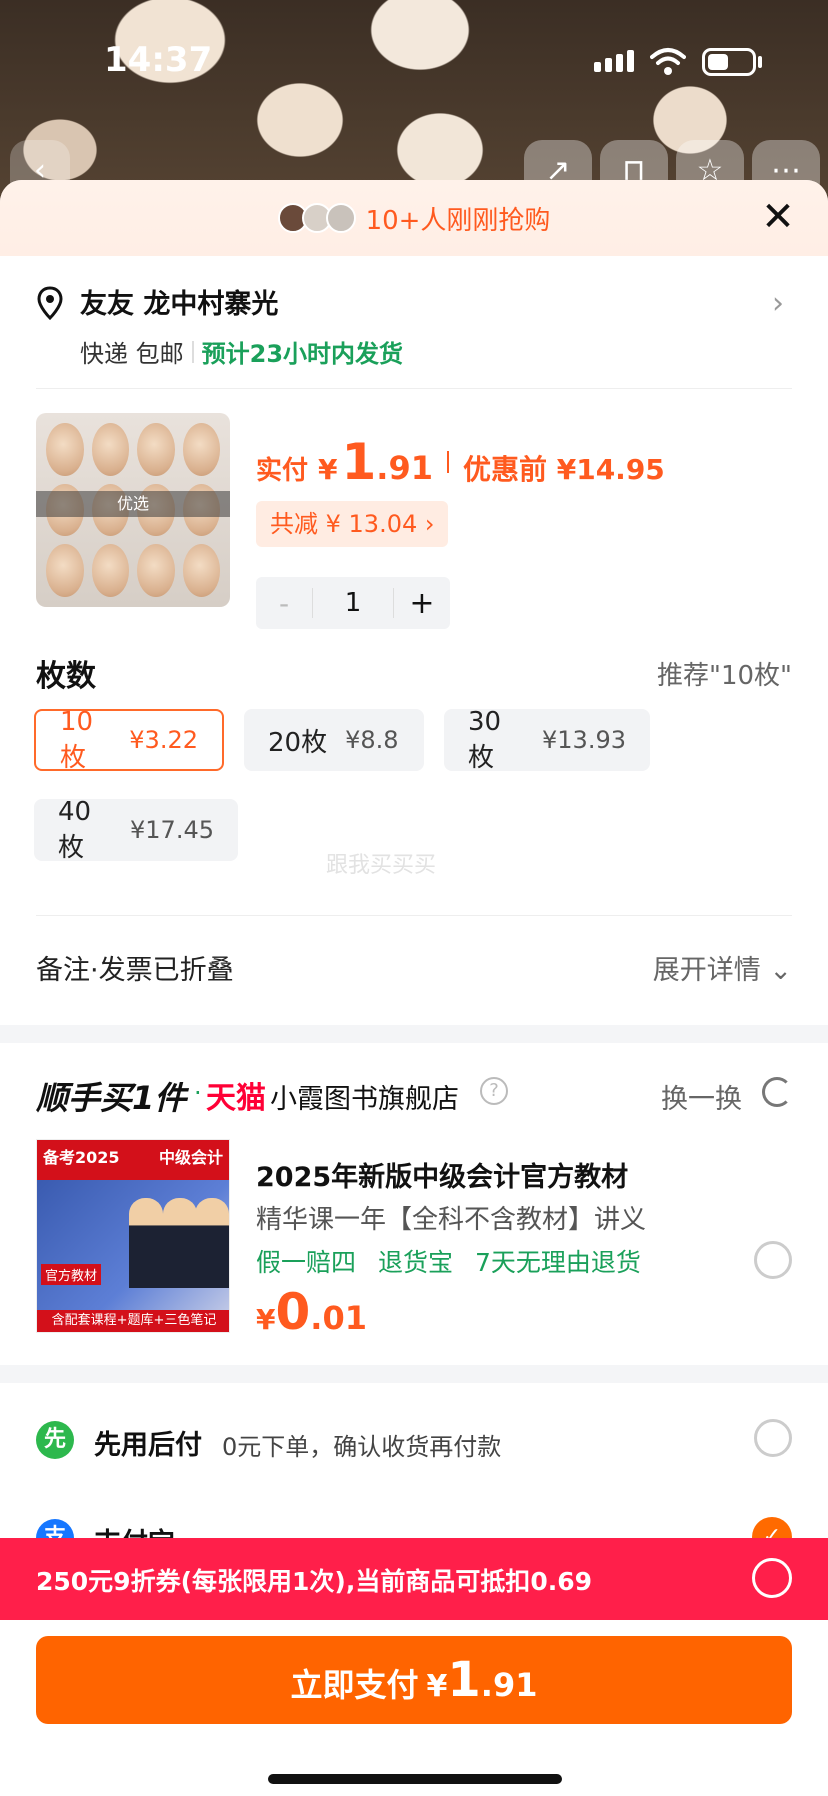 Image resolution: width=828 pixels, height=1796 pixels. Describe the element at coordinates (334, 740) in the screenshot. I see `spec-option-20: 20枚 ¥8.8` at that location.